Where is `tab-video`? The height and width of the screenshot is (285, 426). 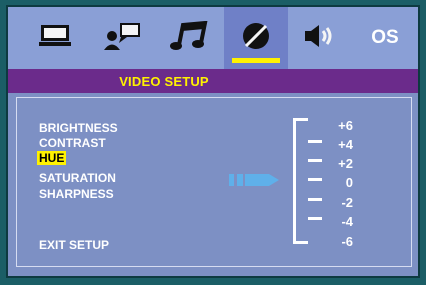
tab-video is located at coordinates (256, 38).